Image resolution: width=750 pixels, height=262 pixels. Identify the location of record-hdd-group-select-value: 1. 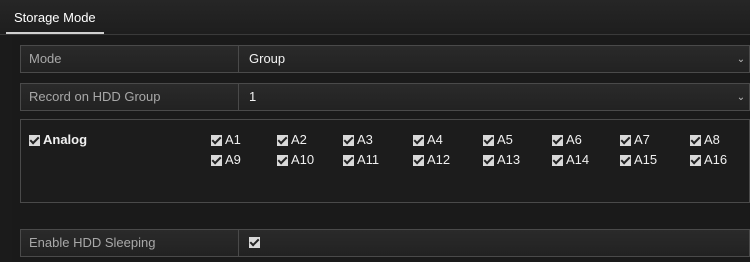
(489, 97).